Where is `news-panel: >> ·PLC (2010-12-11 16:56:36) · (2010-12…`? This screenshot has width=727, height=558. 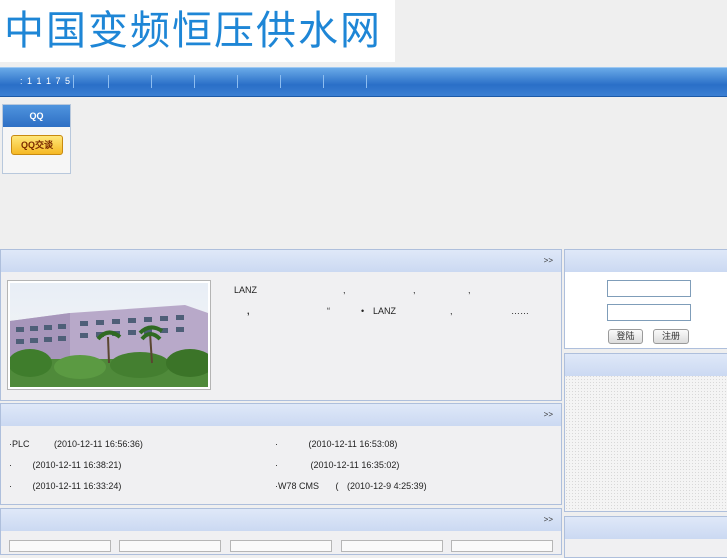 news-panel: >> ·PLC (2010-12-11 16:56:36) · (2010-12… is located at coordinates (281, 454).